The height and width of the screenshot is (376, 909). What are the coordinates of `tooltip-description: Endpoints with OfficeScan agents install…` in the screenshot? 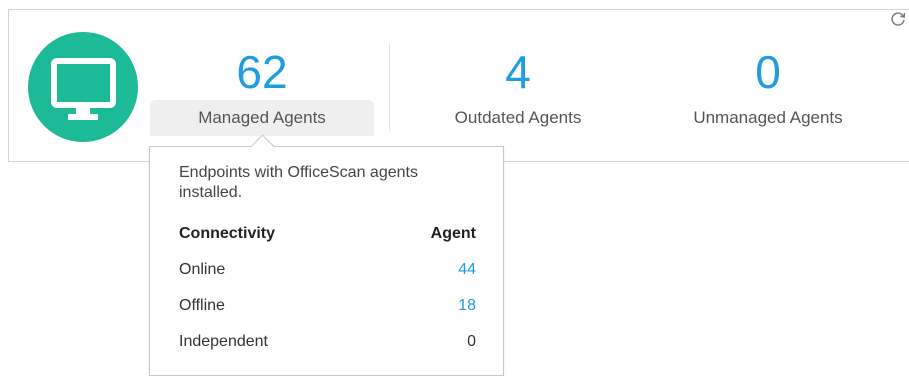 It's located at (298, 182).